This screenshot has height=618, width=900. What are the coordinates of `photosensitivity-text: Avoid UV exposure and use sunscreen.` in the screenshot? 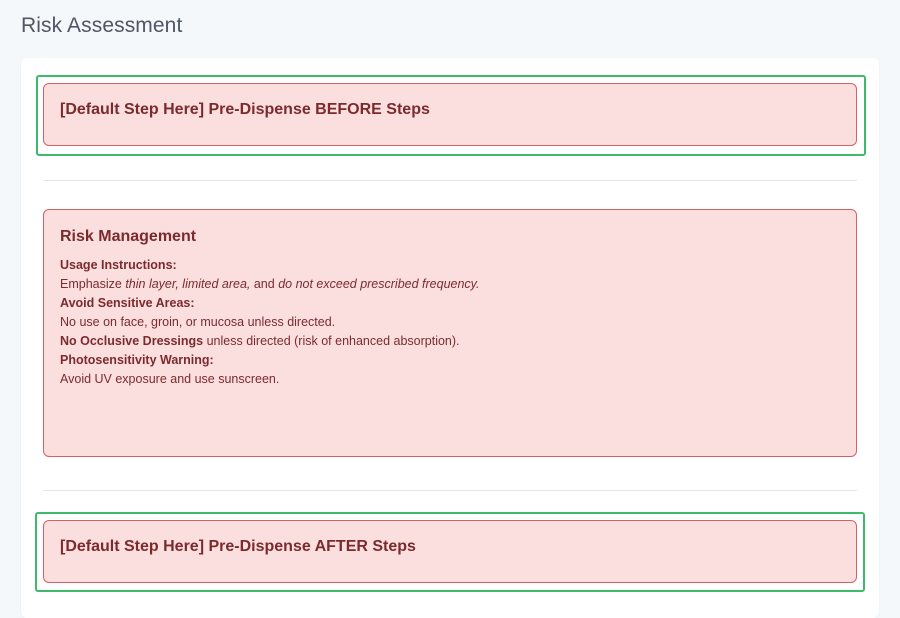 It's located at (170, 379).